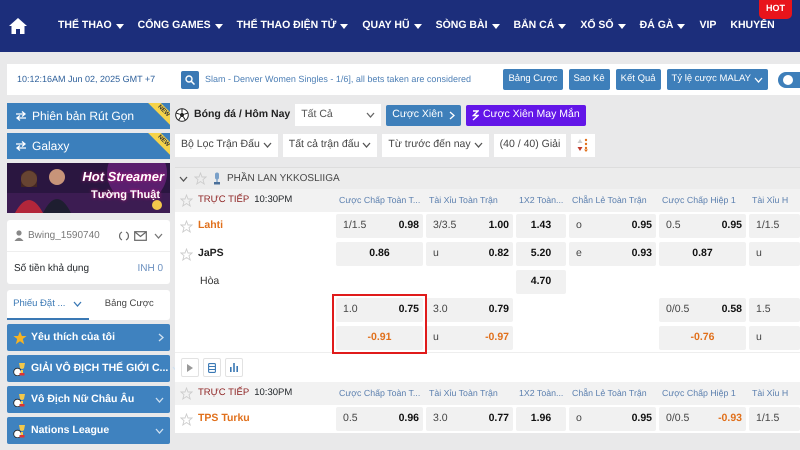  What do you see at coordinates (663, 26) in the screenshot?
I see `nav-item: ĐÁ GÀ` at bounding box center [663, 26].